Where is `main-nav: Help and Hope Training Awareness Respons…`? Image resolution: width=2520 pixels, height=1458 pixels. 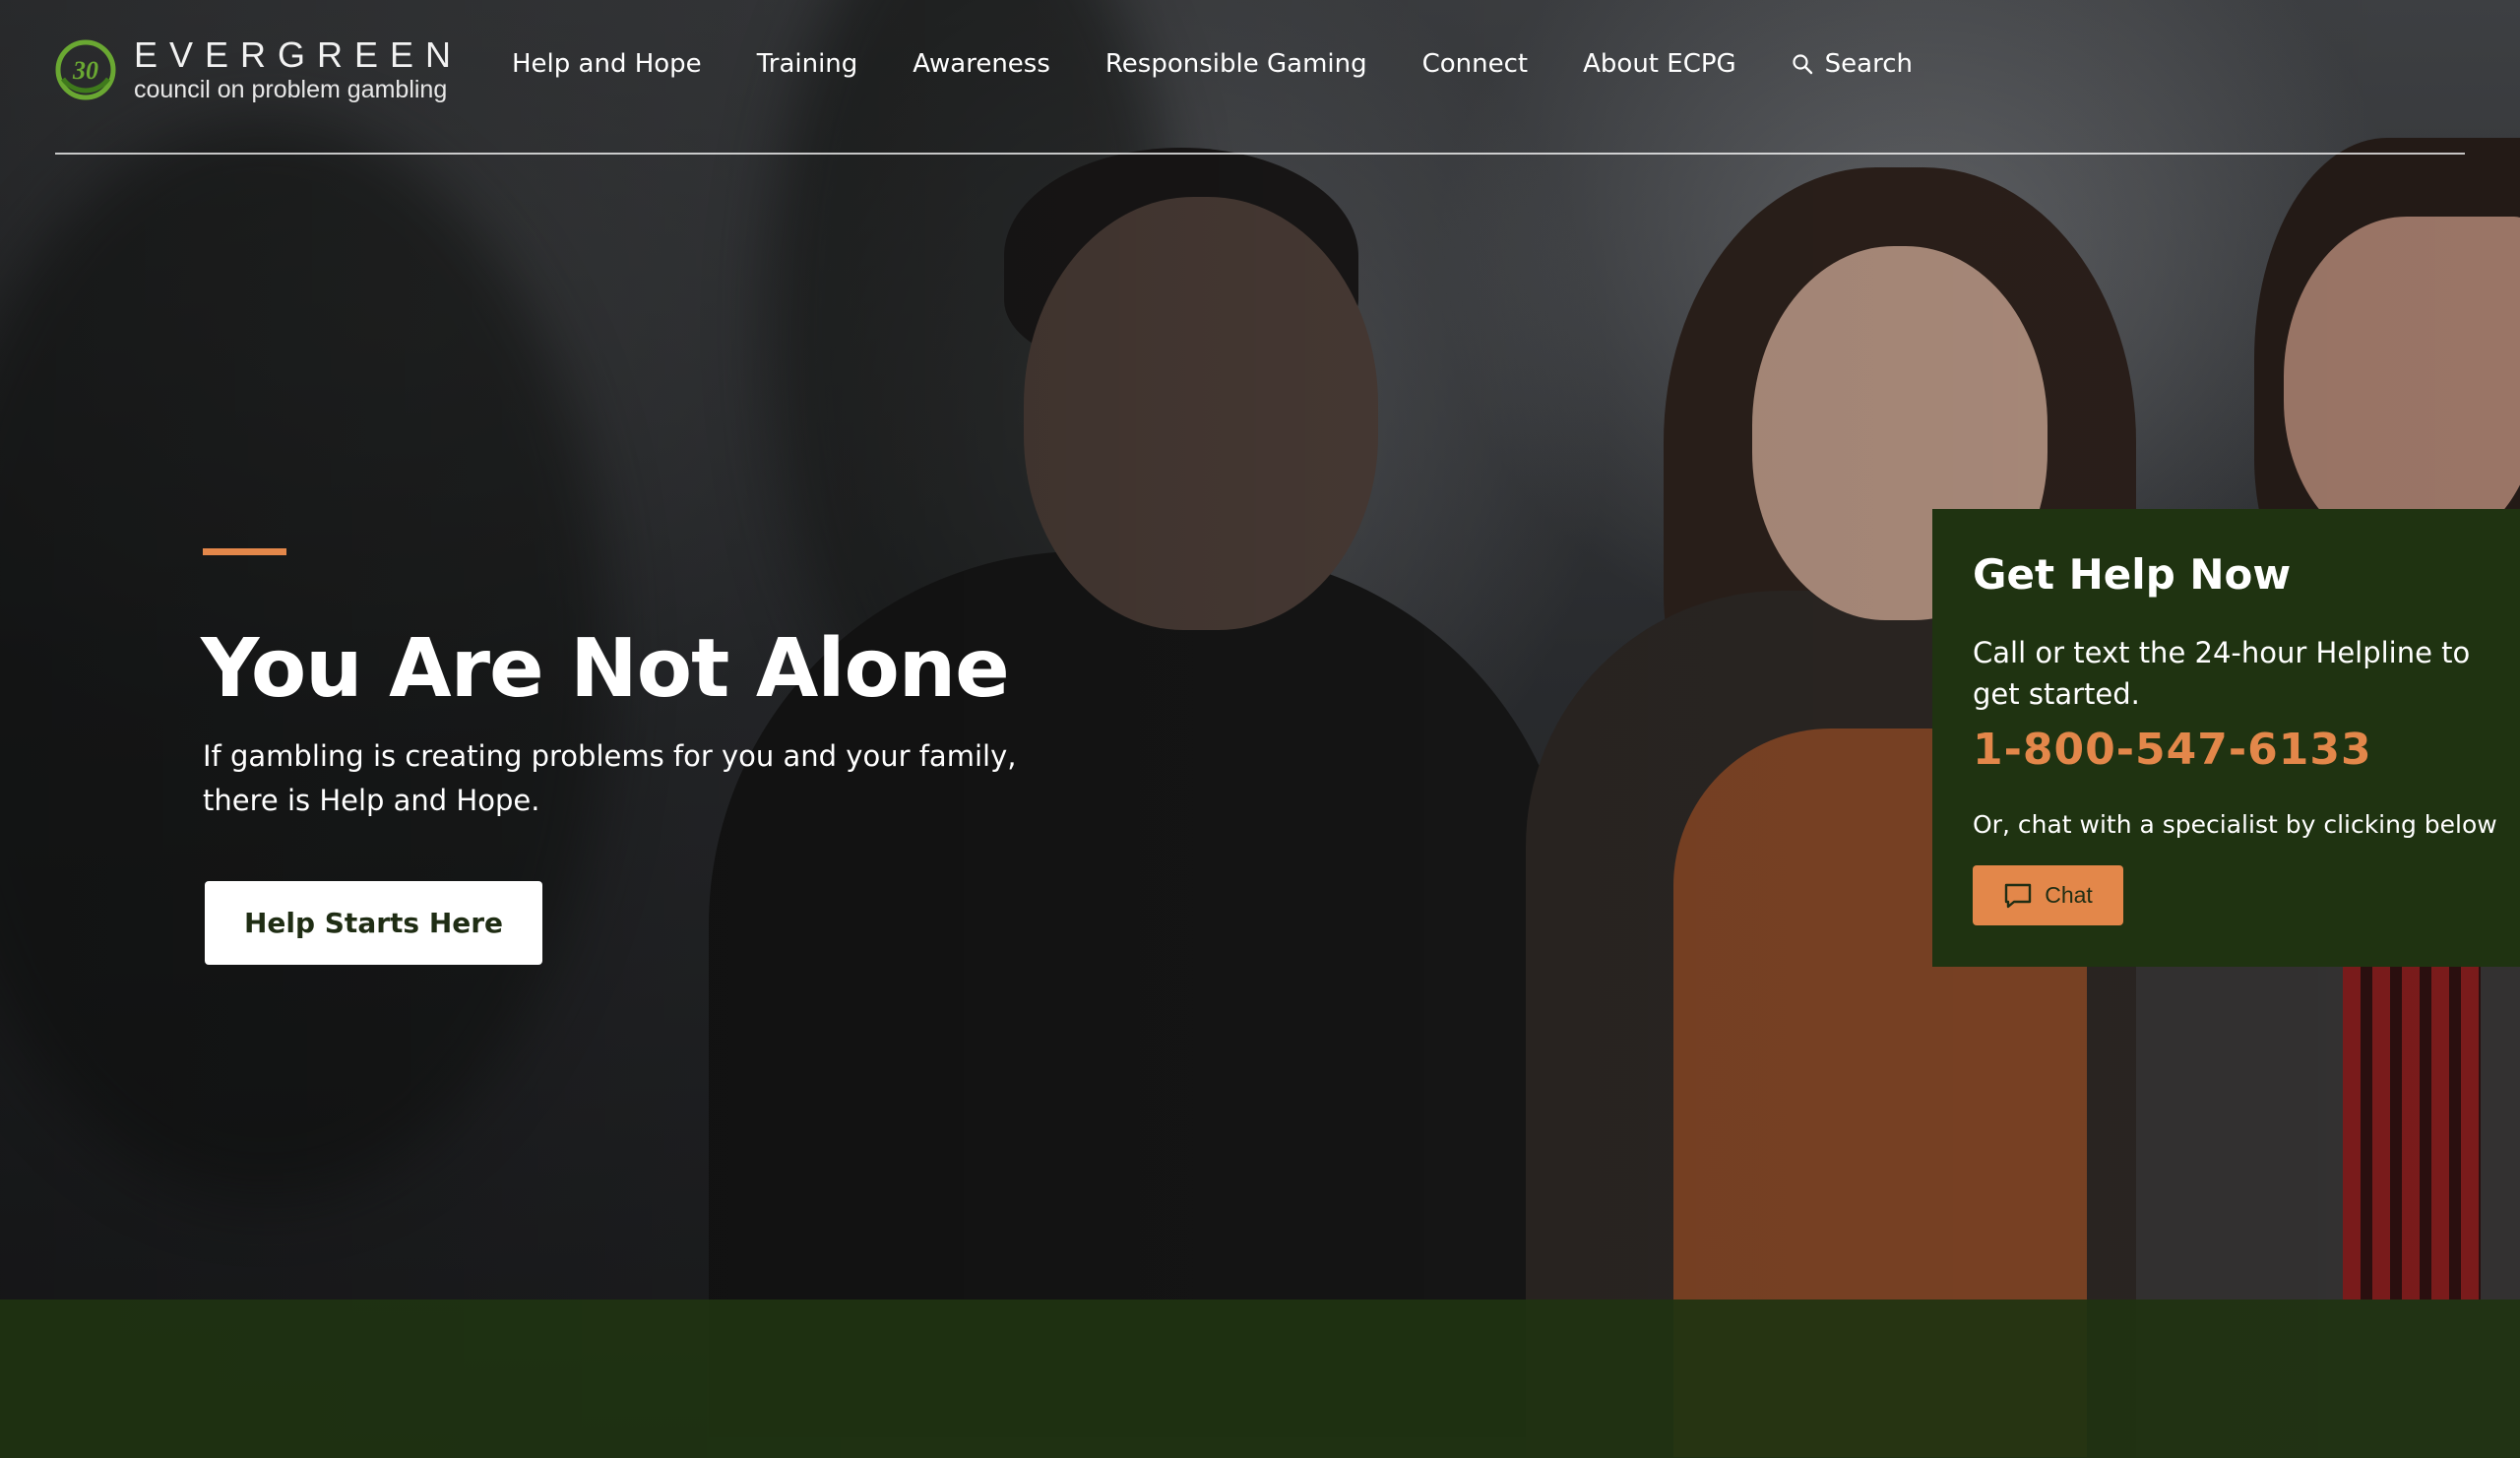 main-nav: Help and Hope Training Awareness Respons… is located at coordinates (1212, 64).